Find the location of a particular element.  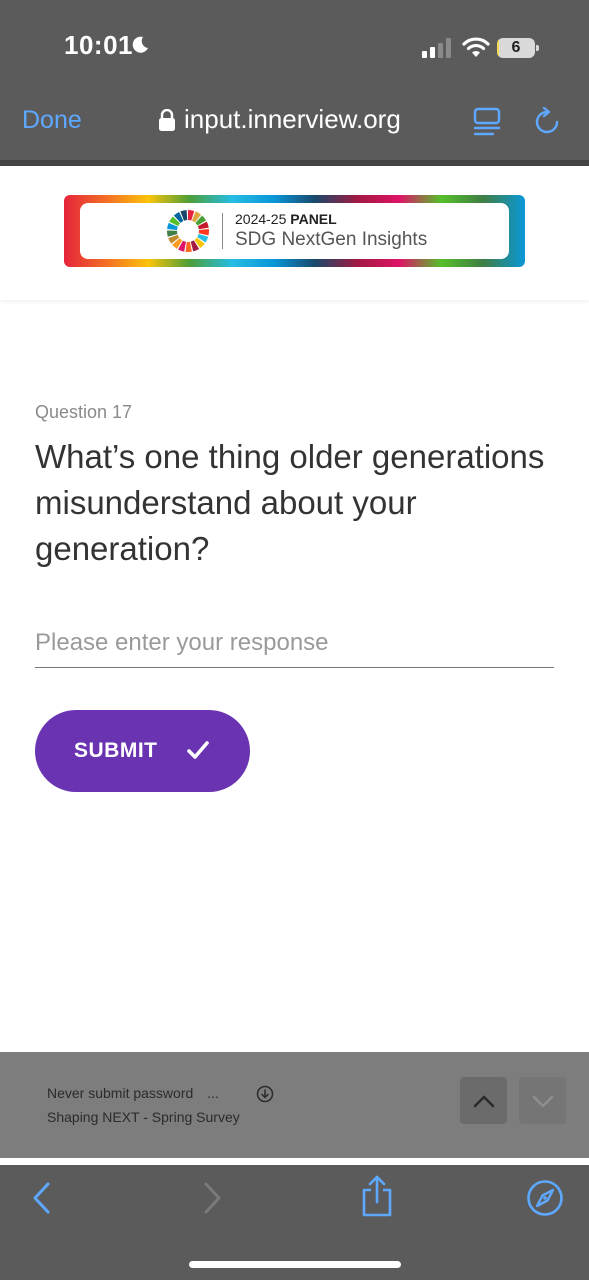

forward-chevron-icon is located at coordinates (212, 1198).